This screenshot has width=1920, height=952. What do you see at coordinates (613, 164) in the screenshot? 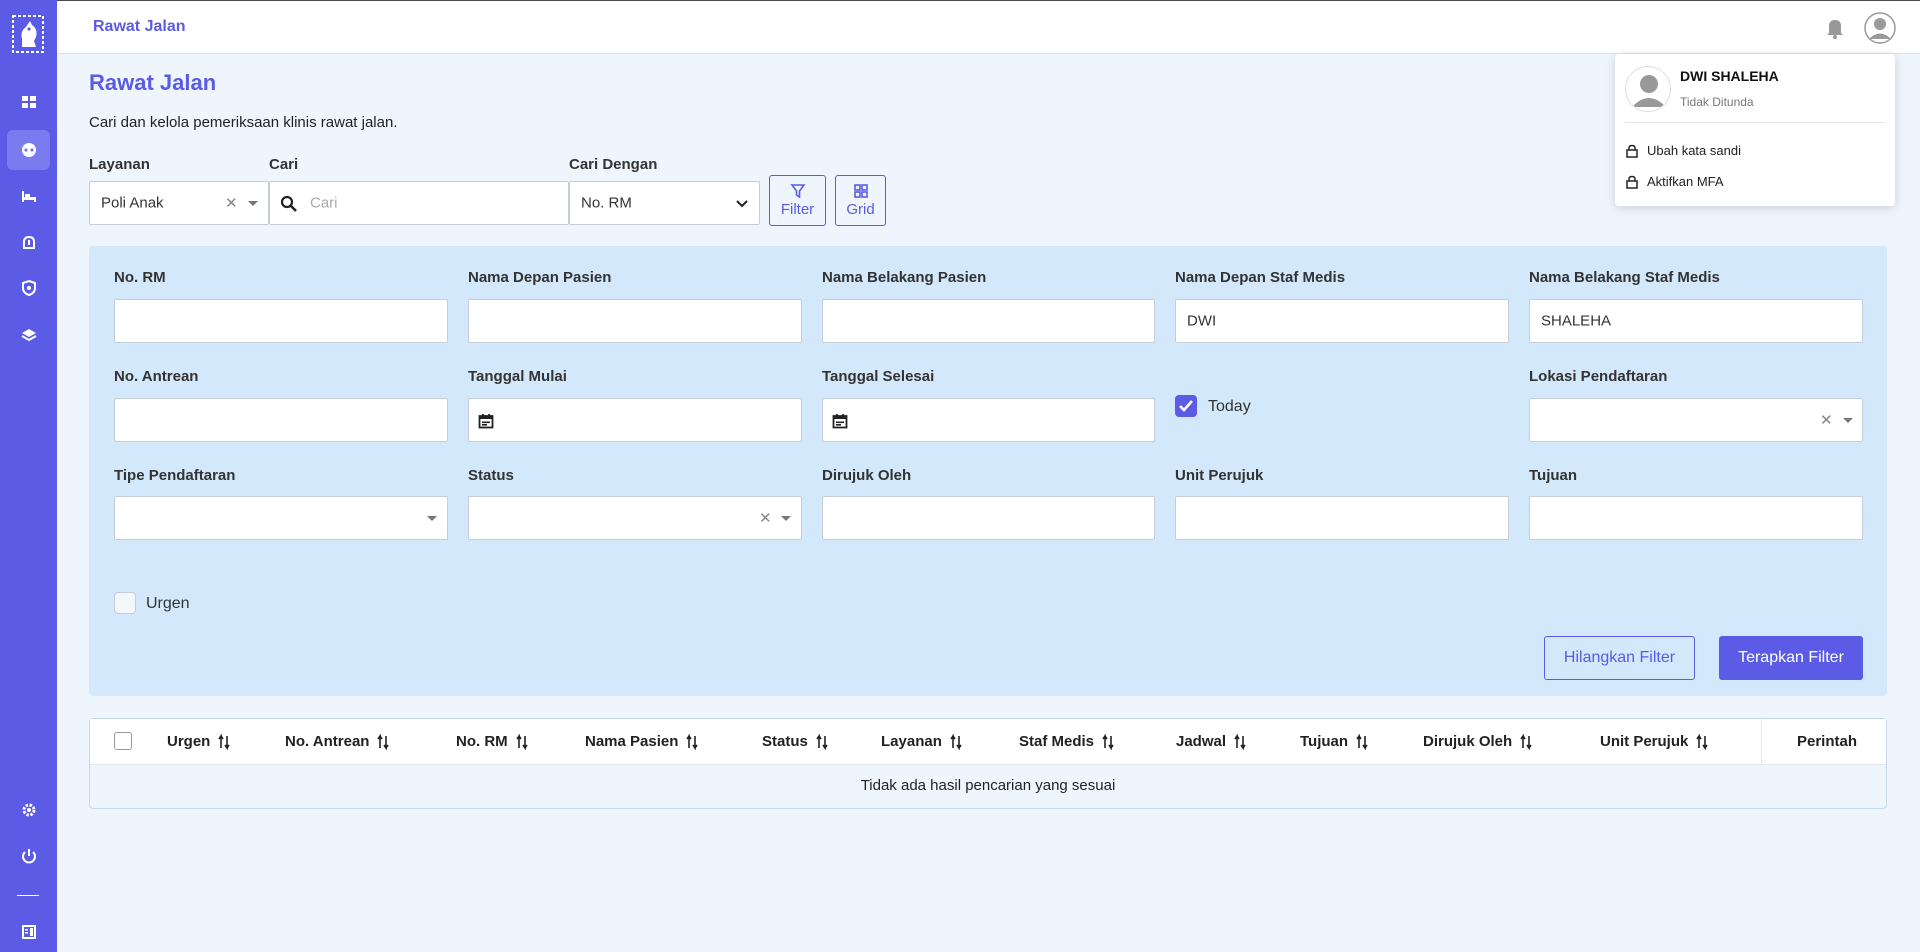
I see `cari-dengan-label: Cari Dengan` at bounding box center [613, 164].